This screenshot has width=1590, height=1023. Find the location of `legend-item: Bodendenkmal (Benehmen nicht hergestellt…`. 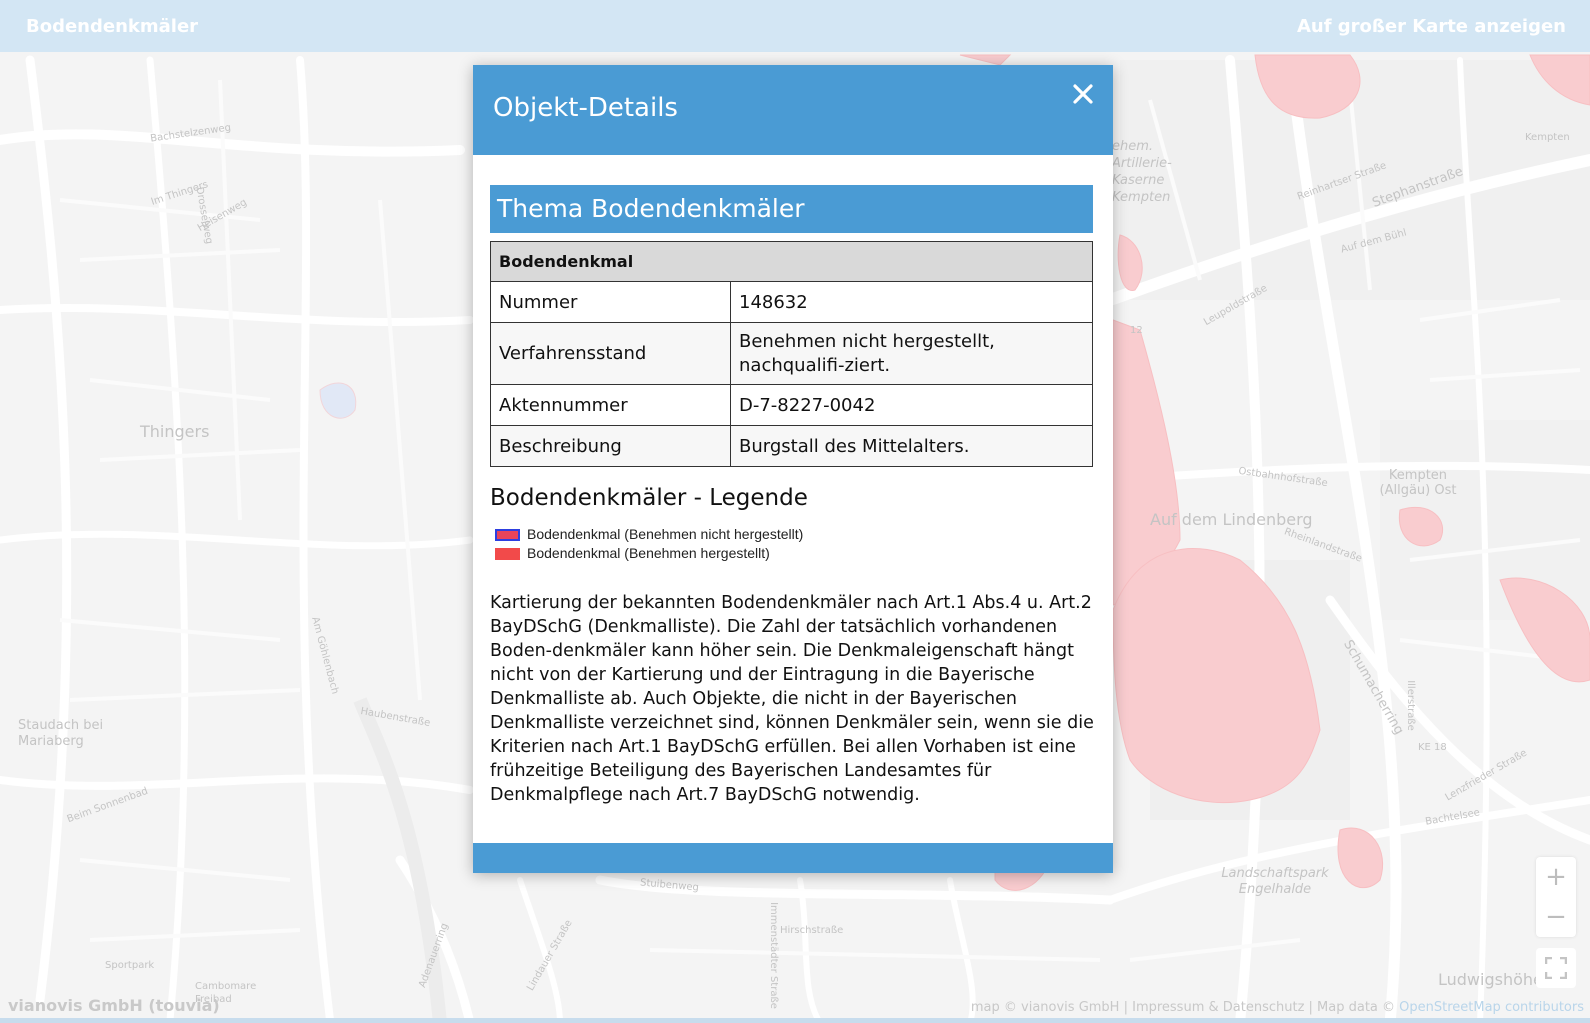

legend-item: Bodendenkmal (Benehmen nicht hergestellt… is located at coordinates (649, 534).